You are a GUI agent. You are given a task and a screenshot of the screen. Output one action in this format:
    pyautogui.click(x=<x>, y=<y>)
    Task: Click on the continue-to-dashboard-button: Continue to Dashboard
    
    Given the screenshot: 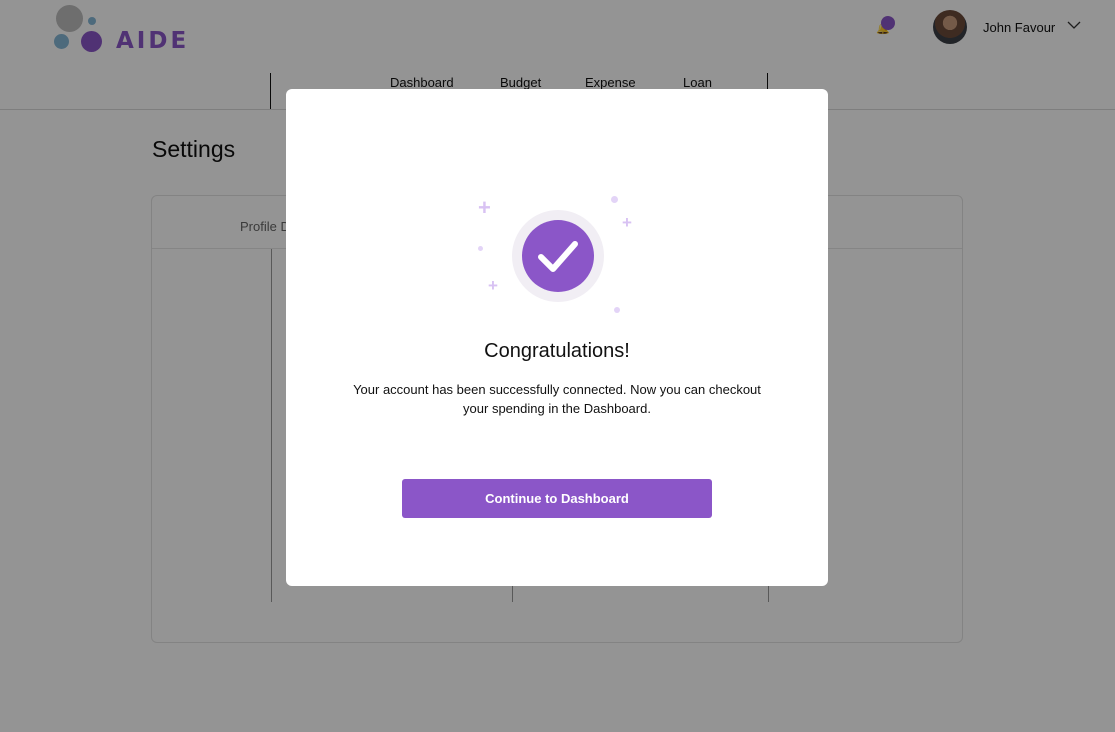 What is the action you would take?
    pyautogui.click(x=557, y=498)
    